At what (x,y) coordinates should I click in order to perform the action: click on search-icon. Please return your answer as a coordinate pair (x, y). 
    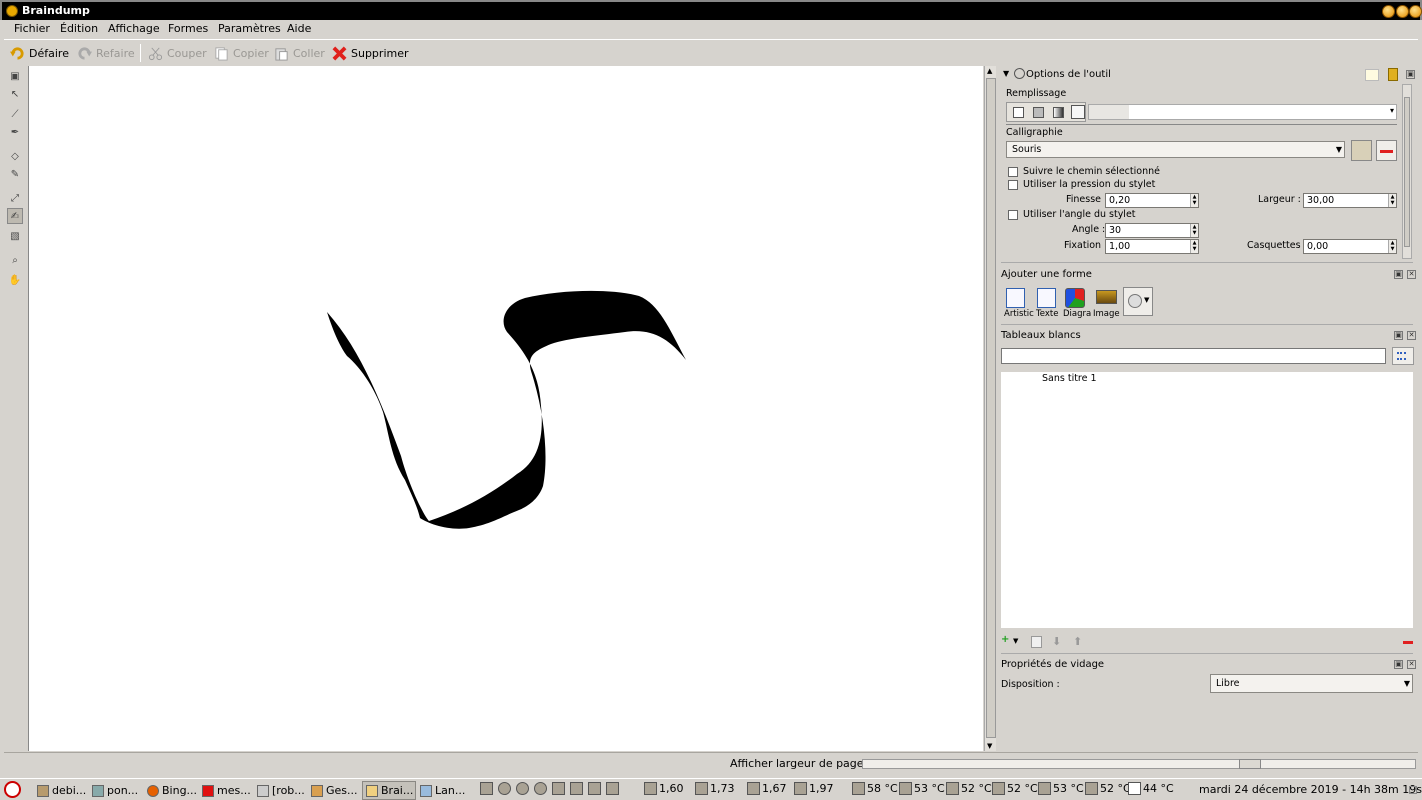
    Looking at the image, I should click on (594, 788).